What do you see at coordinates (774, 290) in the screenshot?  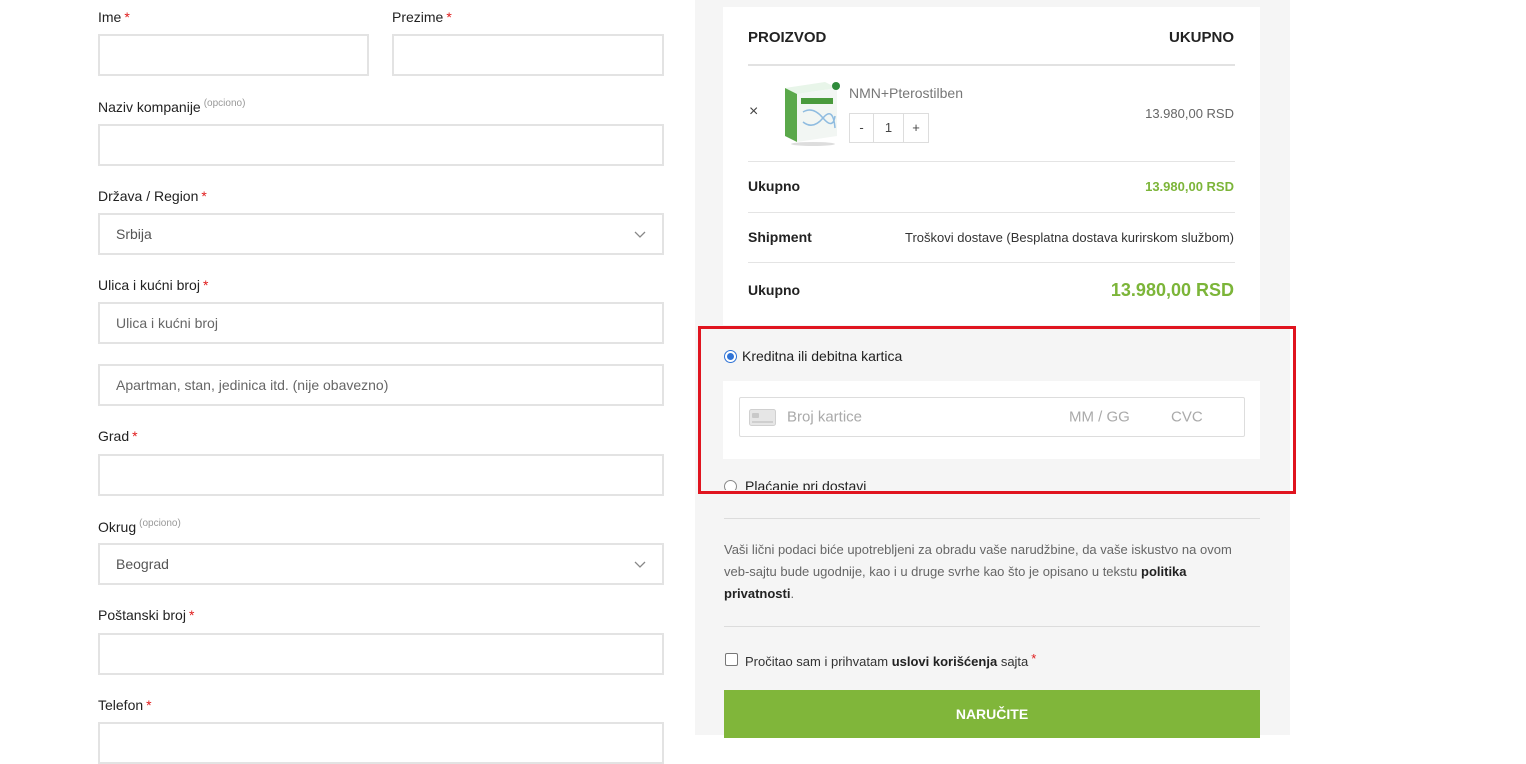 I see `total-label: Ukupno` at bounding box center [774, 290].